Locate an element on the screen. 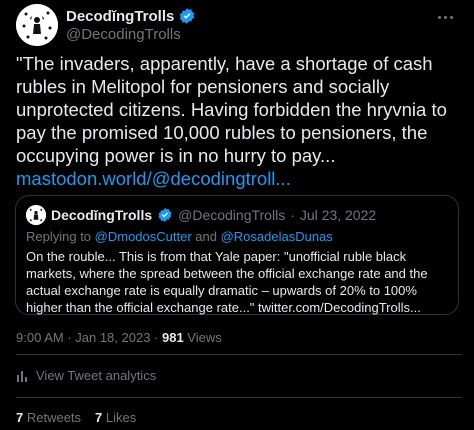 This screenshot has width=474, height=430. quoted-verified-badge-icon is located at coordinates (165, 215).